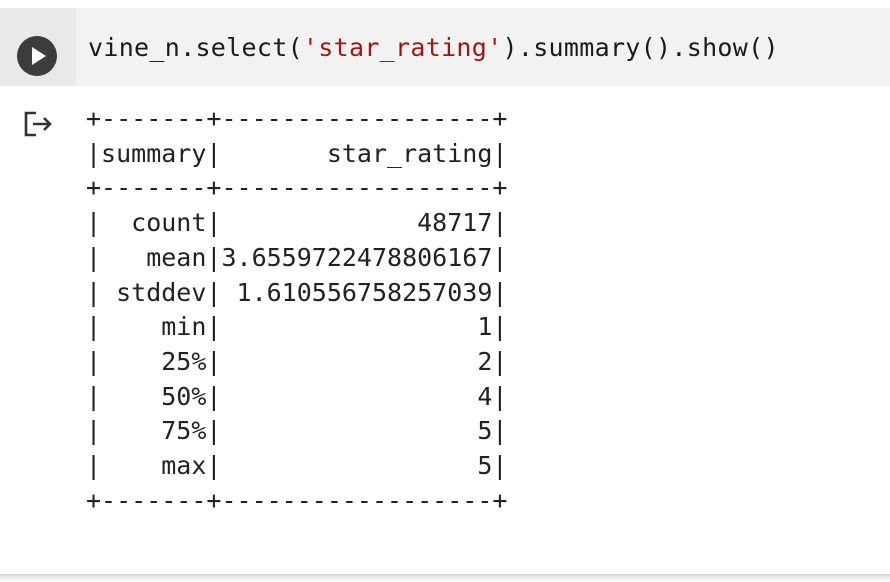 This screenshot has height=582, width=890. I want to click on output-line: | 50%| 4|, so click(297, 396).